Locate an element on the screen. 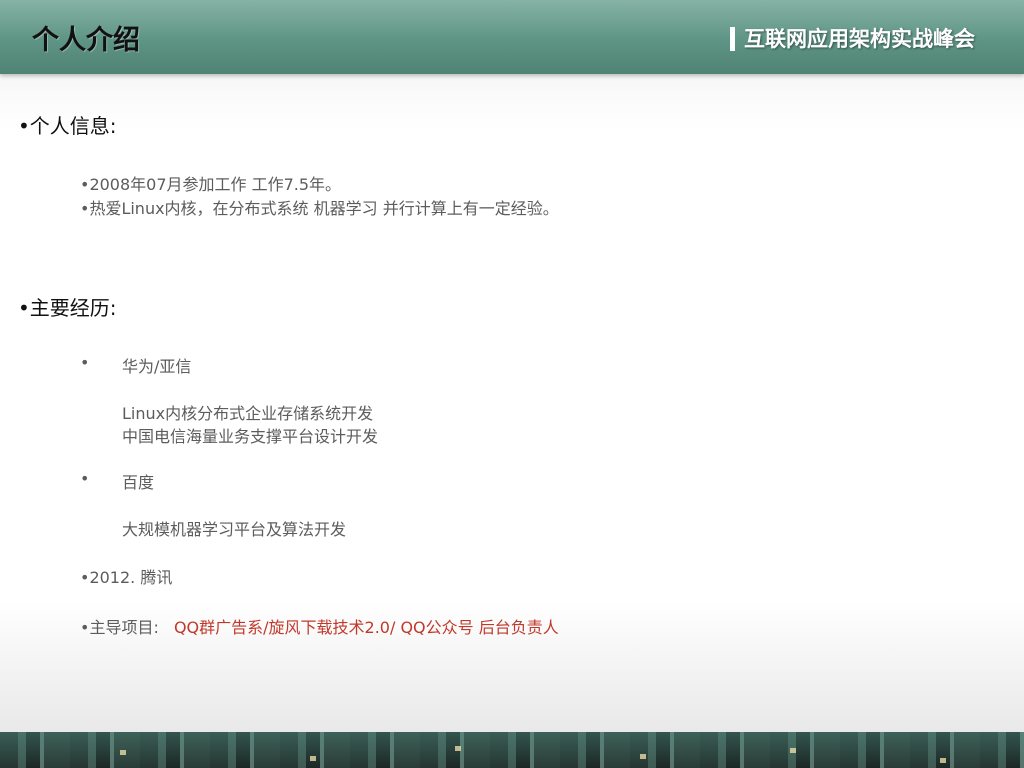  company-tencent: •2012. 腾讯 is located at coordinates (126, 577).